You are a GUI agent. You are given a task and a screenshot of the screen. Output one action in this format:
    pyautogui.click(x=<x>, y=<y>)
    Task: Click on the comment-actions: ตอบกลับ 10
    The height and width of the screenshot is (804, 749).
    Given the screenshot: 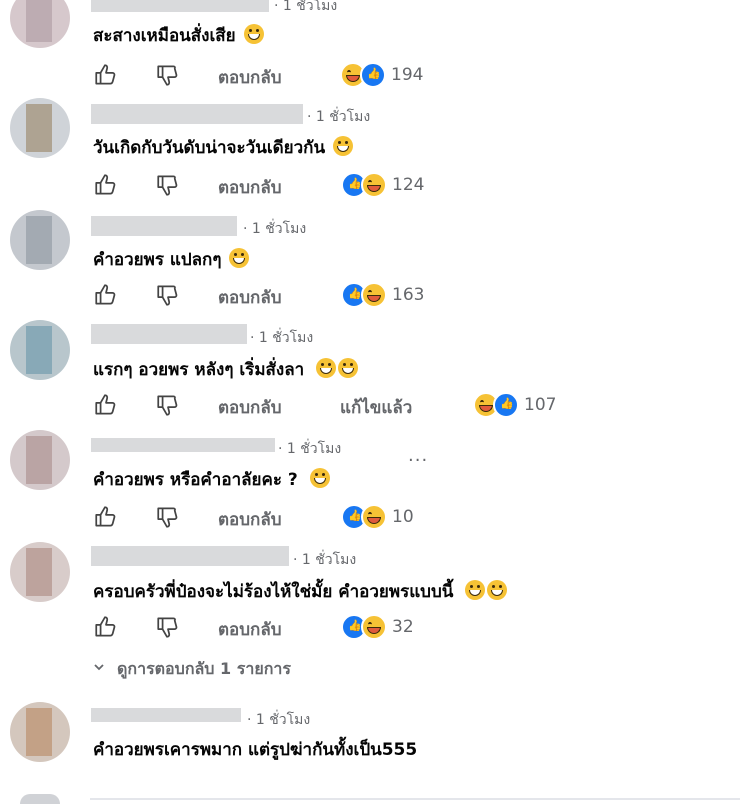 What is the action you would take?
    pyautogui.click(x=373, y=517)
    